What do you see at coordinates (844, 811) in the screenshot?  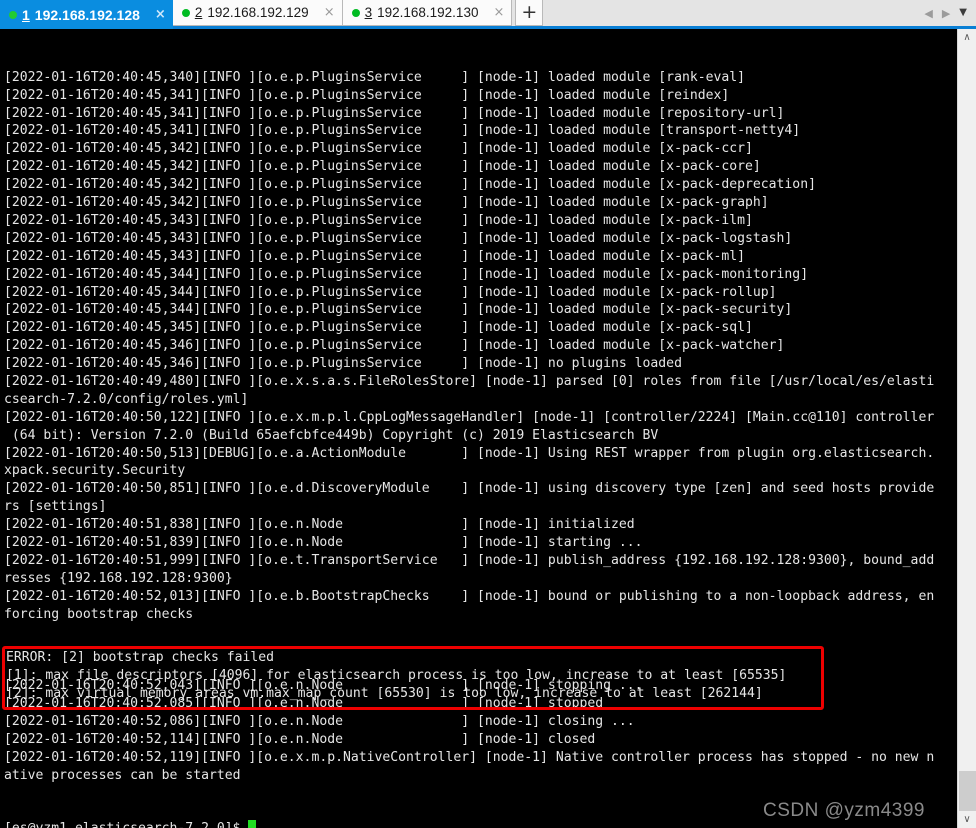 I see `watermark: CSDN @yzm4399` at bounding box center [844, 811].